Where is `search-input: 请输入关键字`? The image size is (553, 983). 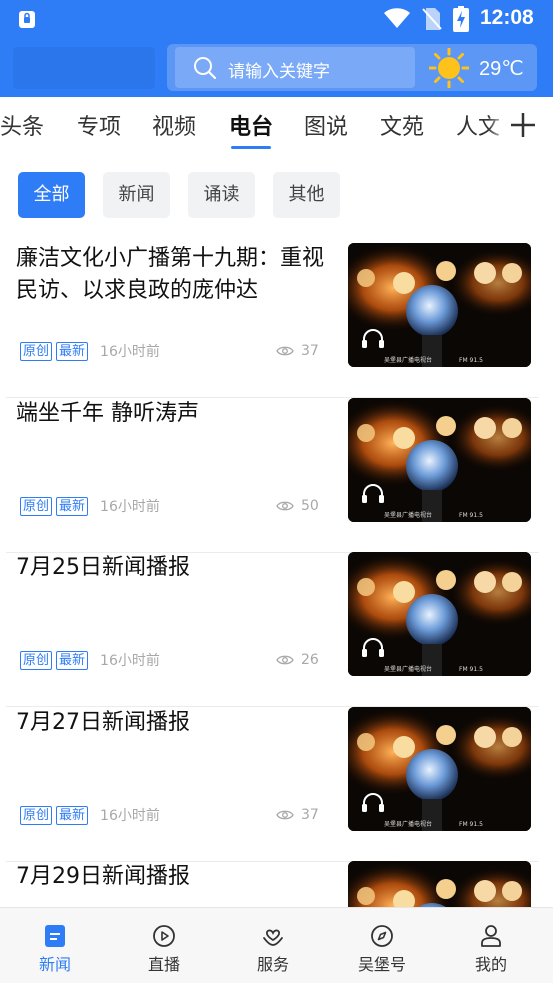 search-input: 请输入关键字 is located at coordinates (295, 67).